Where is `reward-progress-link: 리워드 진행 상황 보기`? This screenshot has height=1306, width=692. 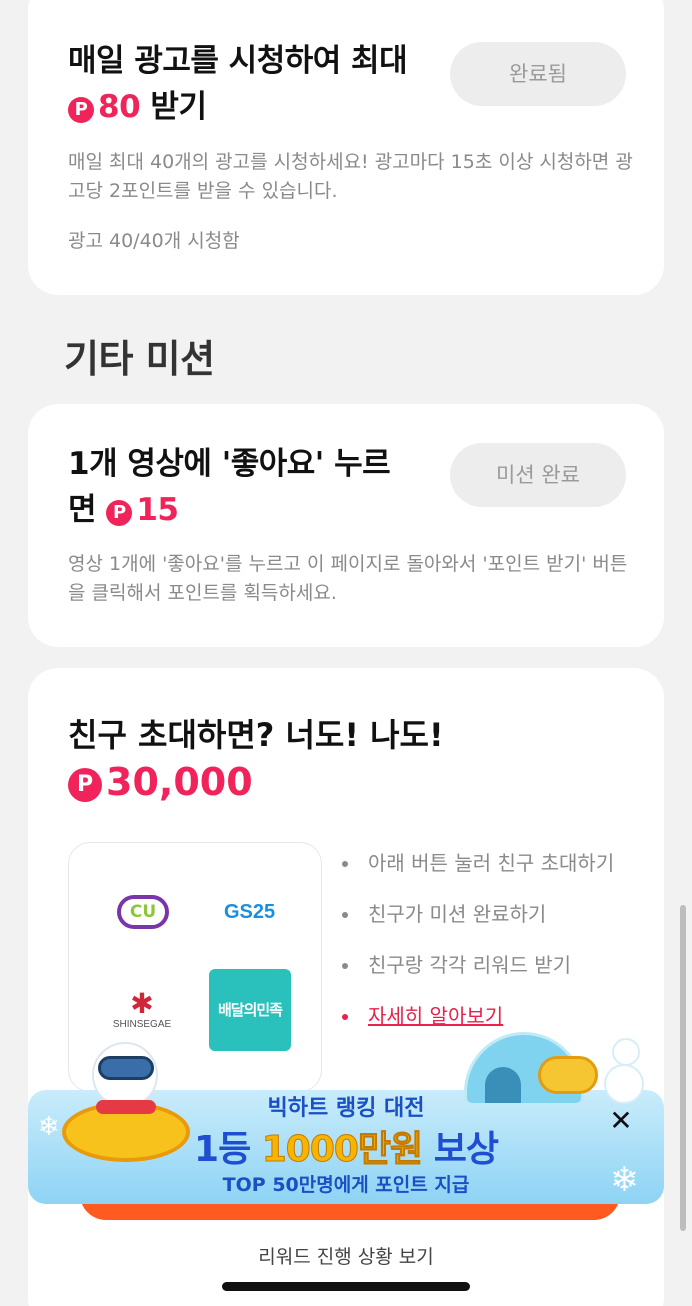 reward-progress-link: 리워드 진행 상황 보기 is located at coordinates (346, 1255).